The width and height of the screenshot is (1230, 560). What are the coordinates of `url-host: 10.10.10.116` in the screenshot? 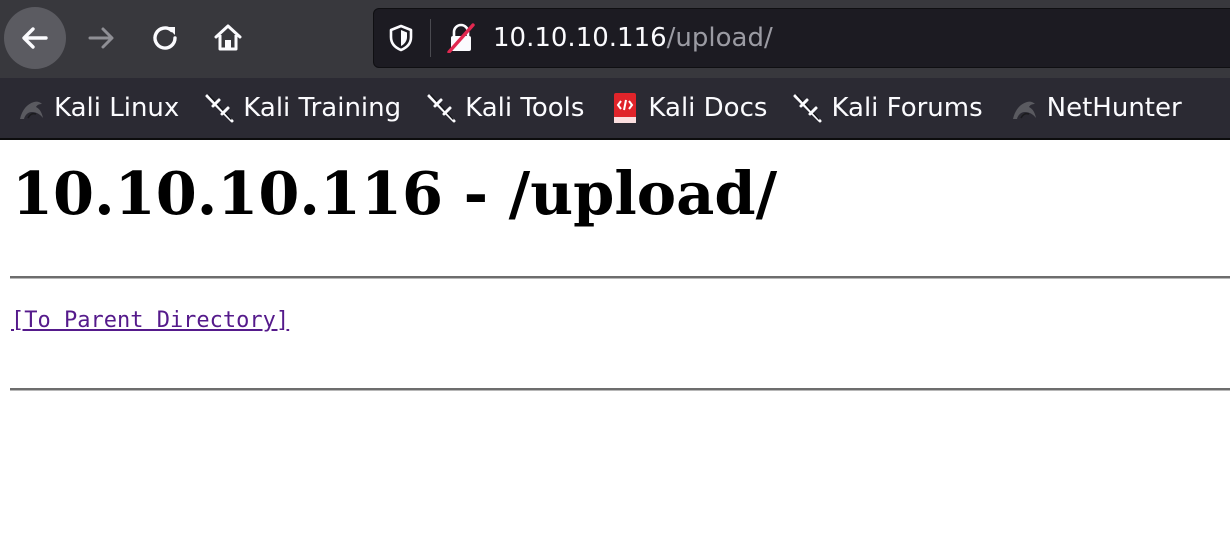 It's located at (580, 38).